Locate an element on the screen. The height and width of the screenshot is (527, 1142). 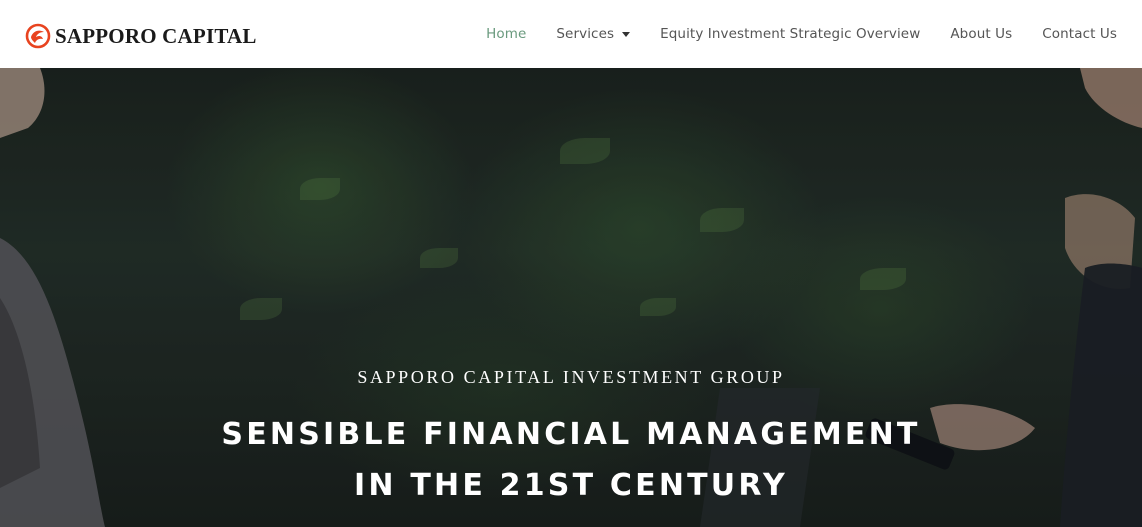
caret-down-icon is located at coordinates (626, 34).